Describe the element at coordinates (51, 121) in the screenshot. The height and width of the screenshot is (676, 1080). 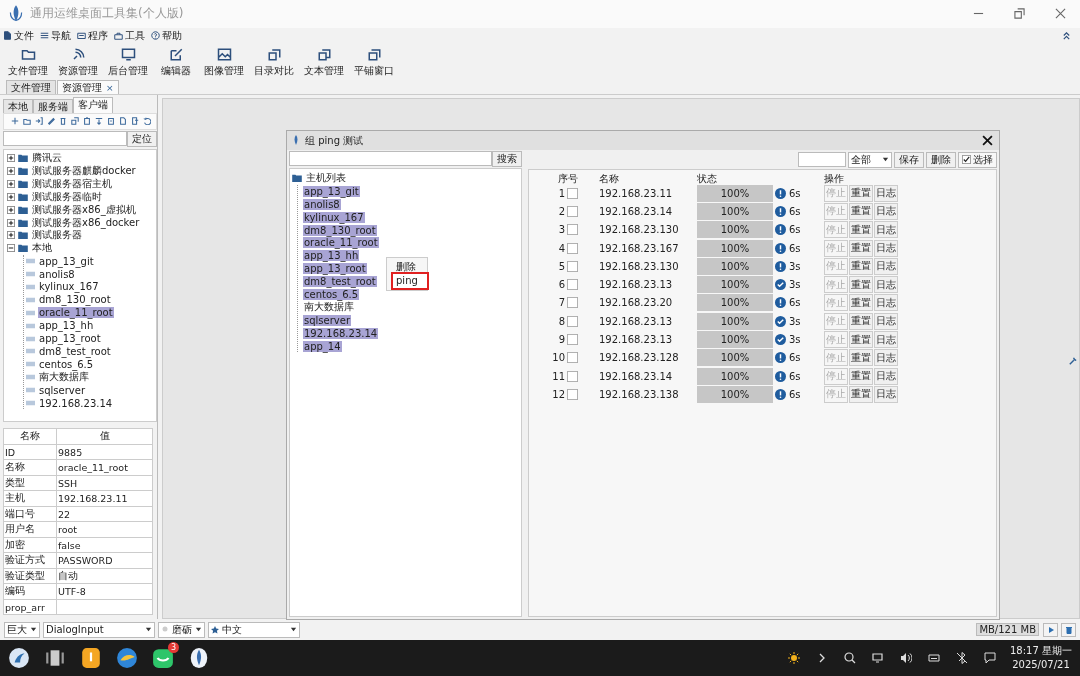
I see `pencil-icon` at that location.